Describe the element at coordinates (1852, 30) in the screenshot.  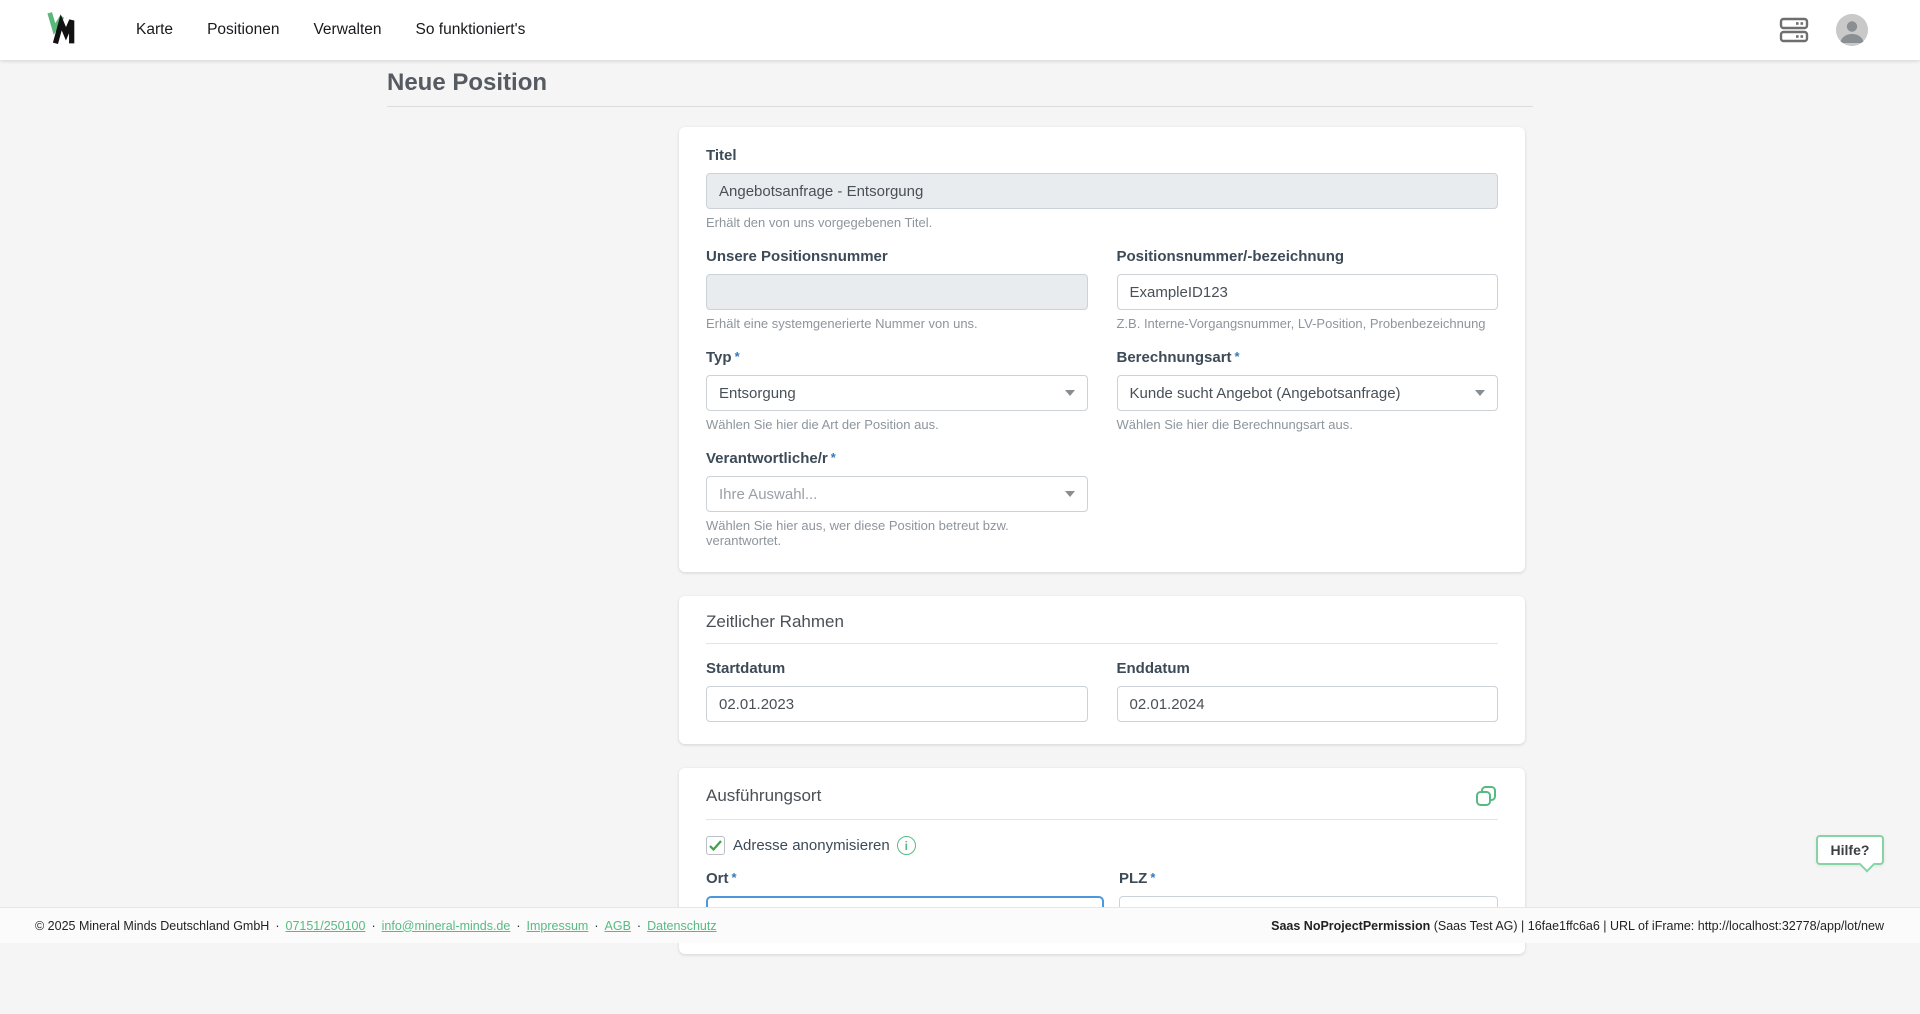
I see `user-avatar` at that location.